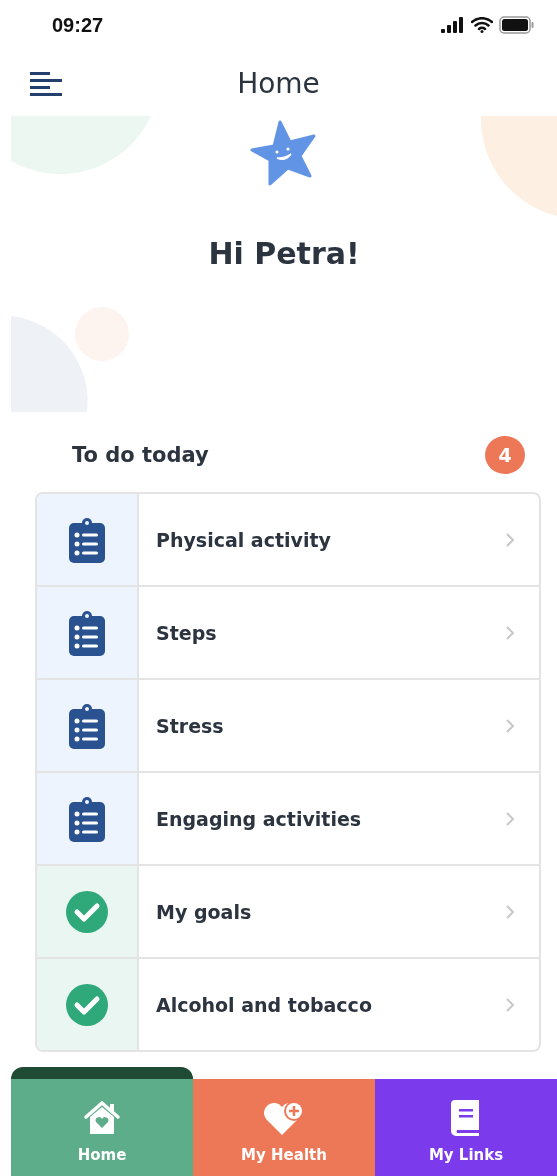 This screenshot has width=557, height=1176. Describe the element at coordinates (140, 455) in the screenshot. I see `section-title: To do today` at that location.